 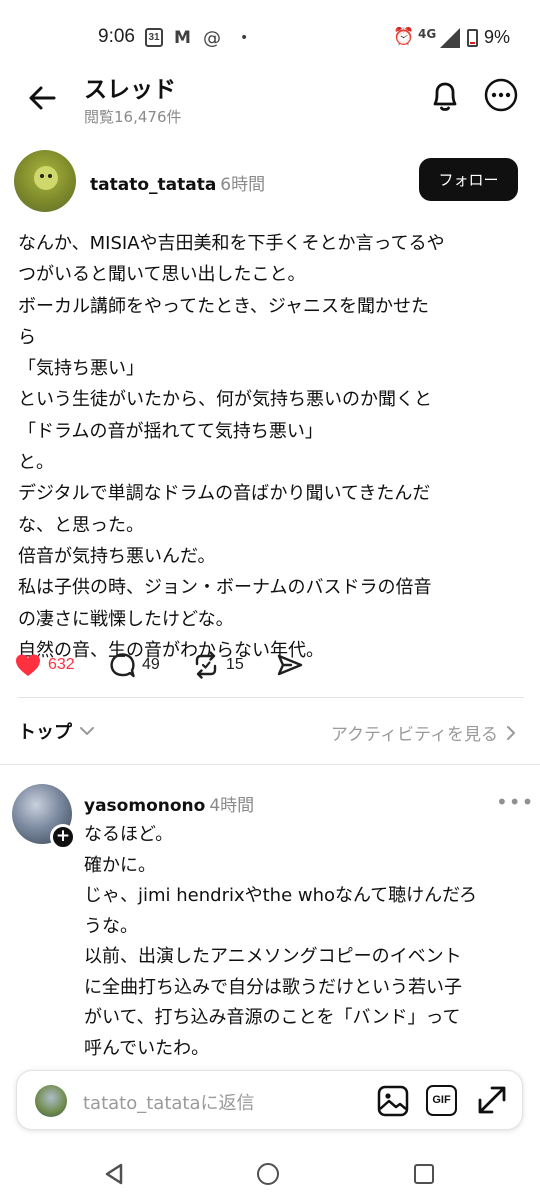 What do you see at coordinates (206, 665) in the screenshot?
I see `repost-icon` at bounding box center [206, 665].